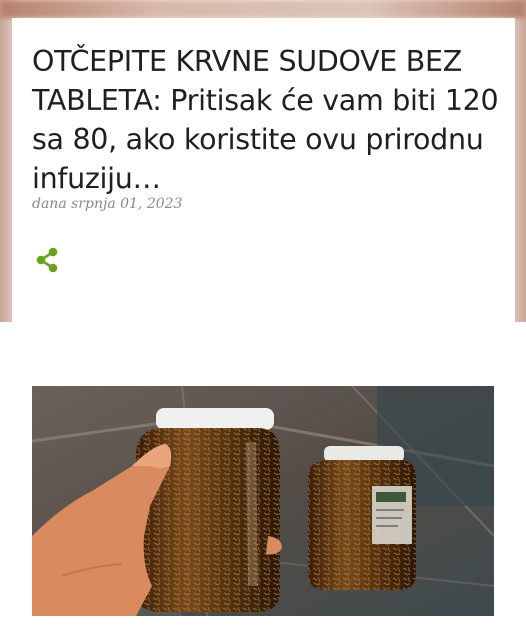 Image resolution: width=526 pixels, height=637 pixels. What do you see at coordinates (107, 204) in the screenshot?
I see `post-date: dana srpnja 01, 2023` at bounding box center [107, 204].